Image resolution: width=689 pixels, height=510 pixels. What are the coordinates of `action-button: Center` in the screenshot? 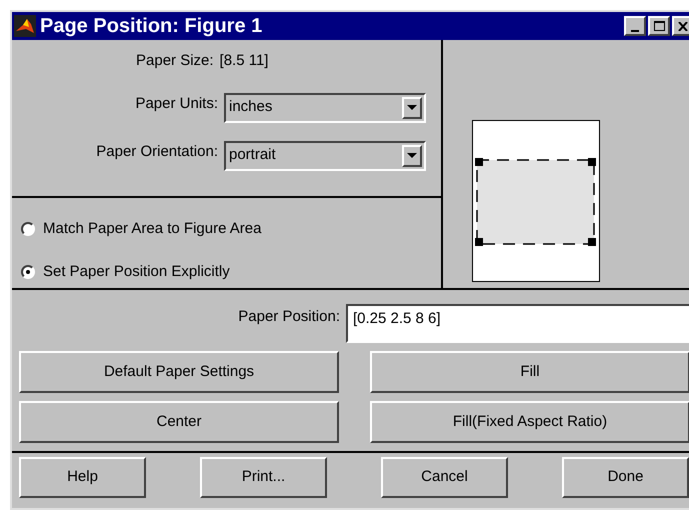 It's located at (179, 422).